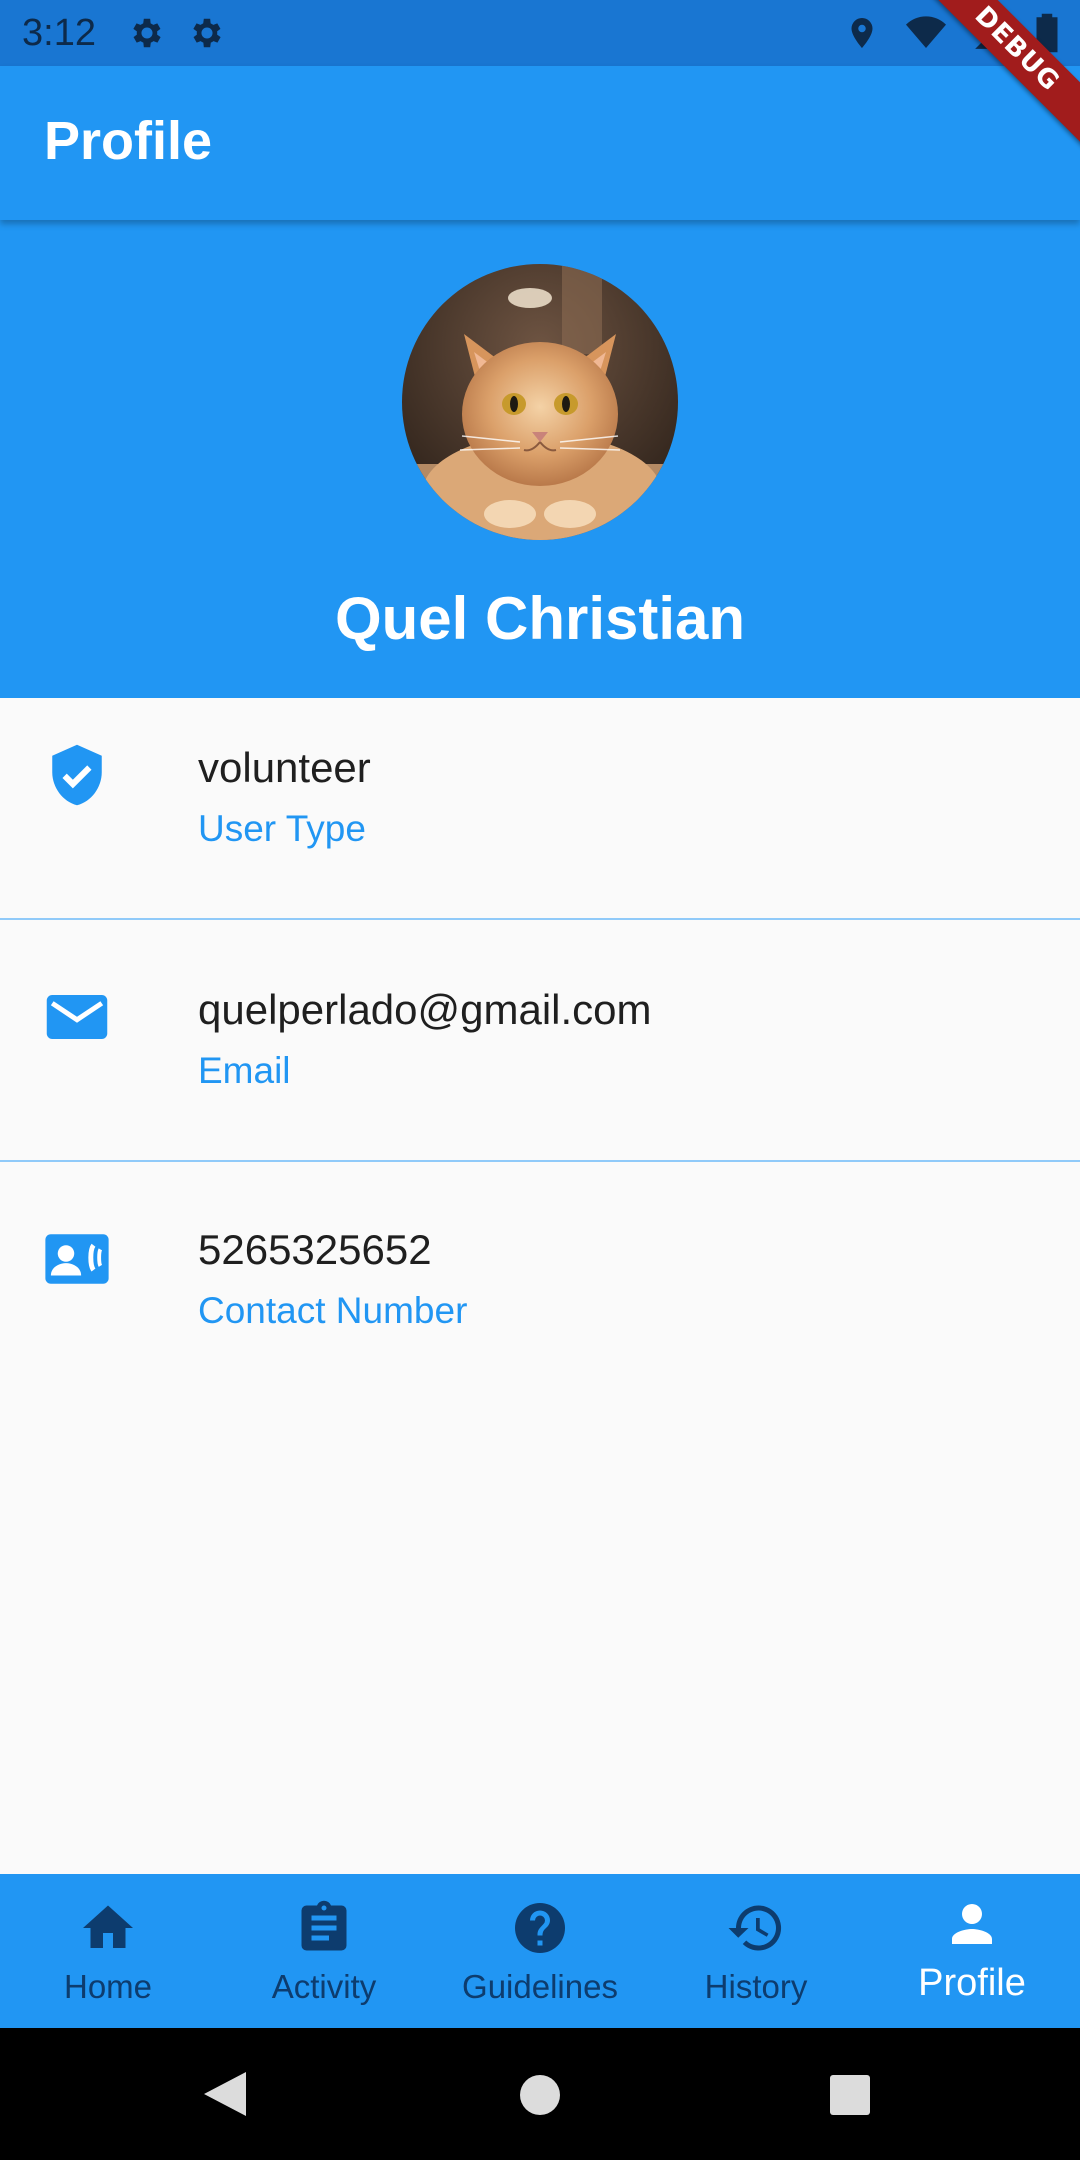  Describe the element at coordinates (284, 767) in the screenshot. I see `user-type-value: volunteer` at that location.